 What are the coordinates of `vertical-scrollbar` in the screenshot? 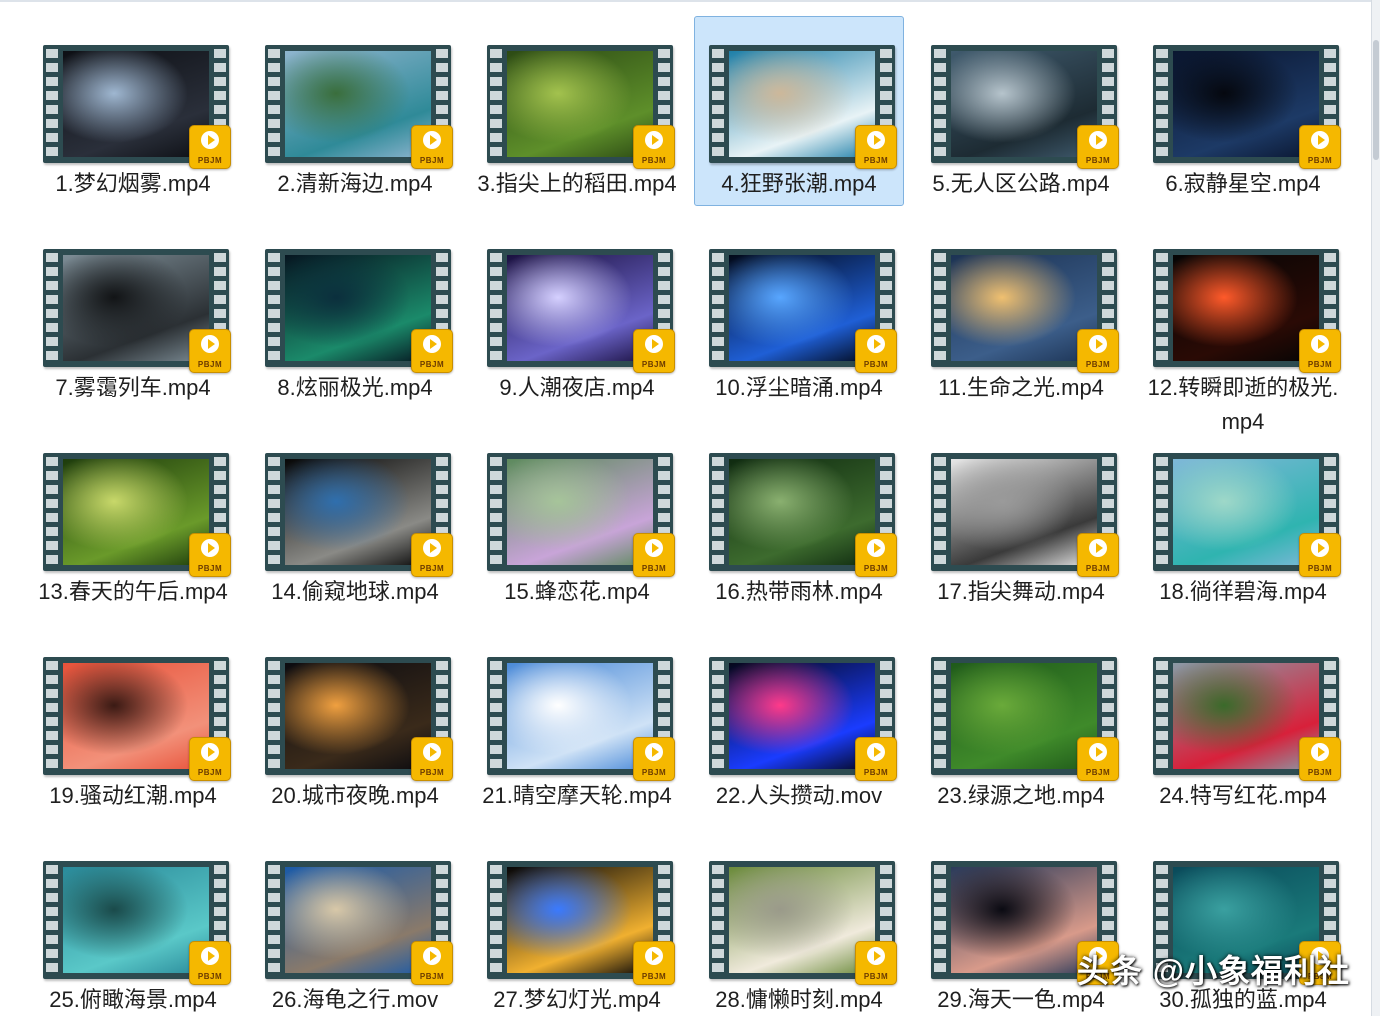 It's located at (1375, 508).